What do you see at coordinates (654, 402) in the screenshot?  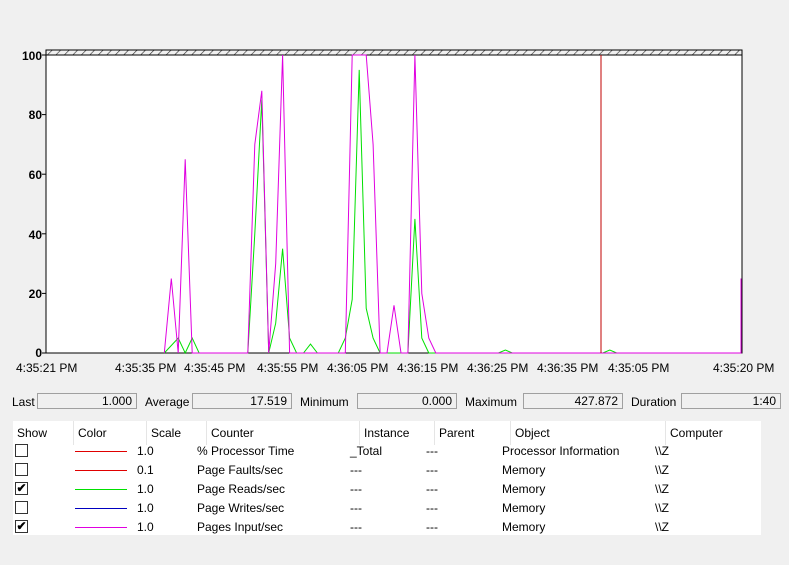 I see `duration-label: Duration` at bounding box center [654, 402].